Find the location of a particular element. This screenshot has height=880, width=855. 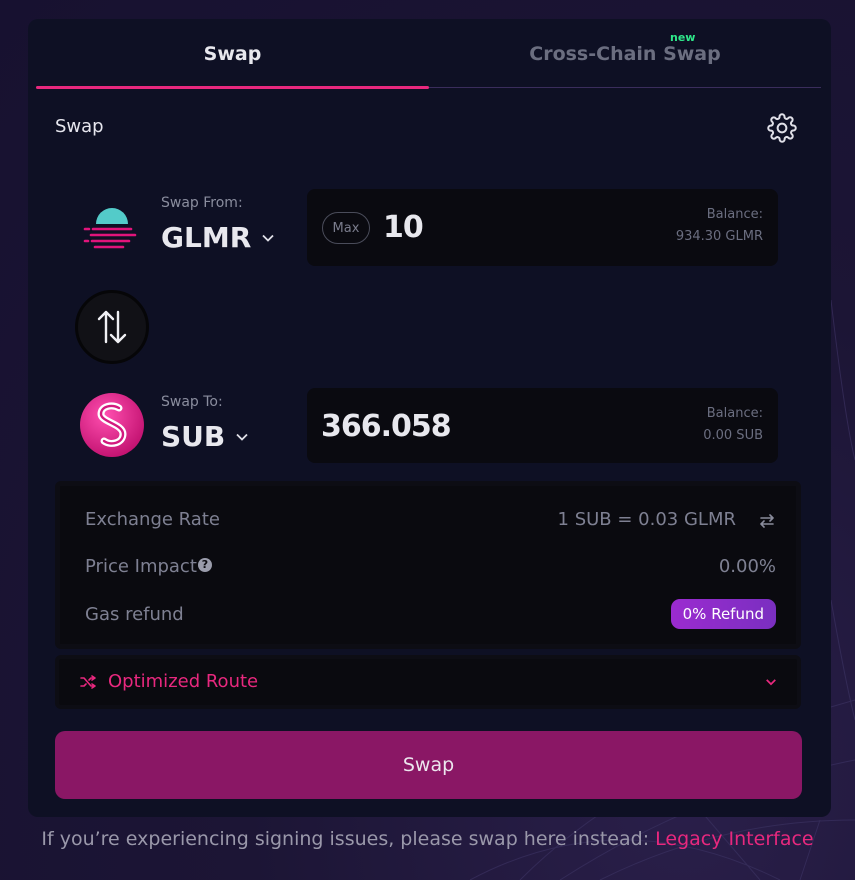

swap-to-balance-label: Balance: is located at coordinates (734, 413).